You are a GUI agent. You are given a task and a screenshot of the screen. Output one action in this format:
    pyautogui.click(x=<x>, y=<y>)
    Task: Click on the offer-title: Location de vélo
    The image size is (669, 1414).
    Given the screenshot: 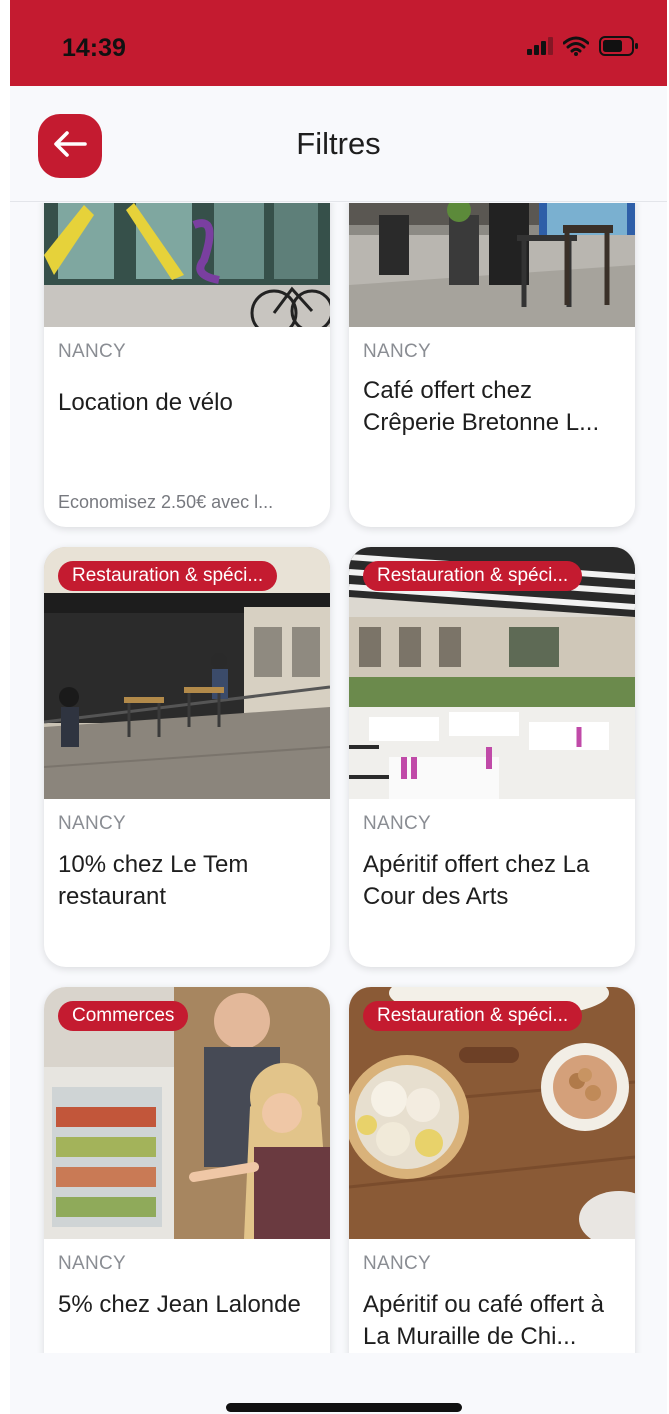 What is the action you would take?
    pyautogui.click(x=145, y=402)
    